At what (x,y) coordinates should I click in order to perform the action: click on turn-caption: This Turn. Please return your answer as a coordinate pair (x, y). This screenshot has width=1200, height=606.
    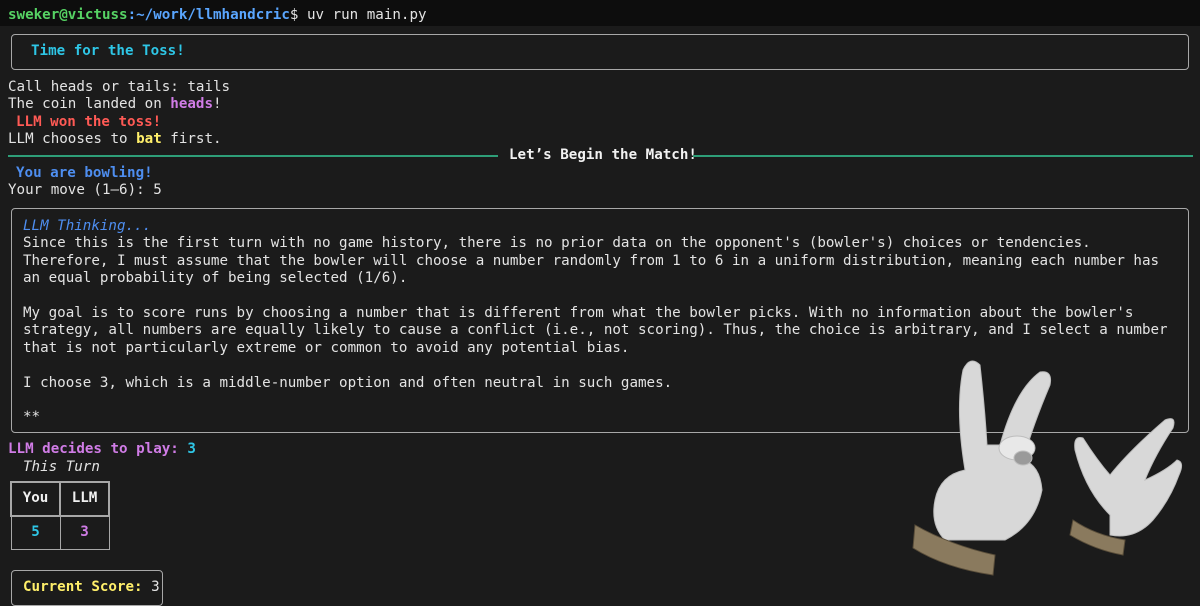
    Looking at the image, I should click on (61, 467).